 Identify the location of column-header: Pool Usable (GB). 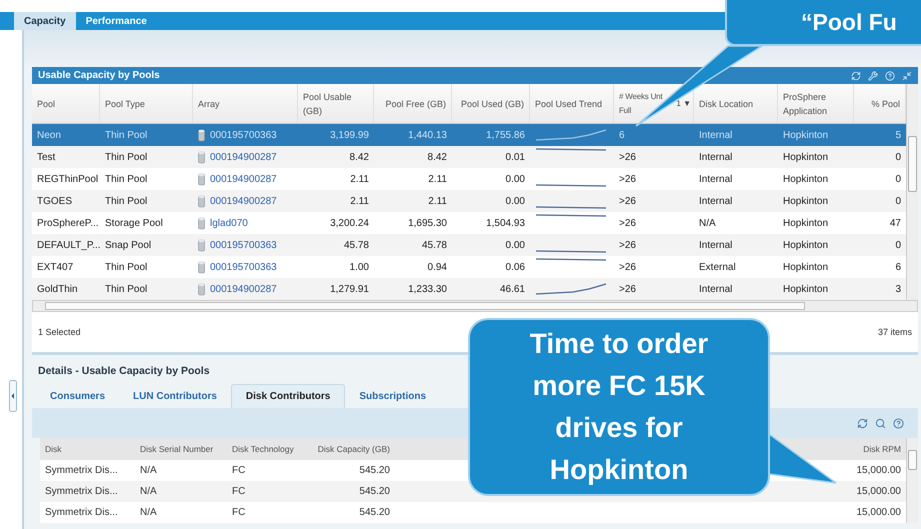
(336, 103).